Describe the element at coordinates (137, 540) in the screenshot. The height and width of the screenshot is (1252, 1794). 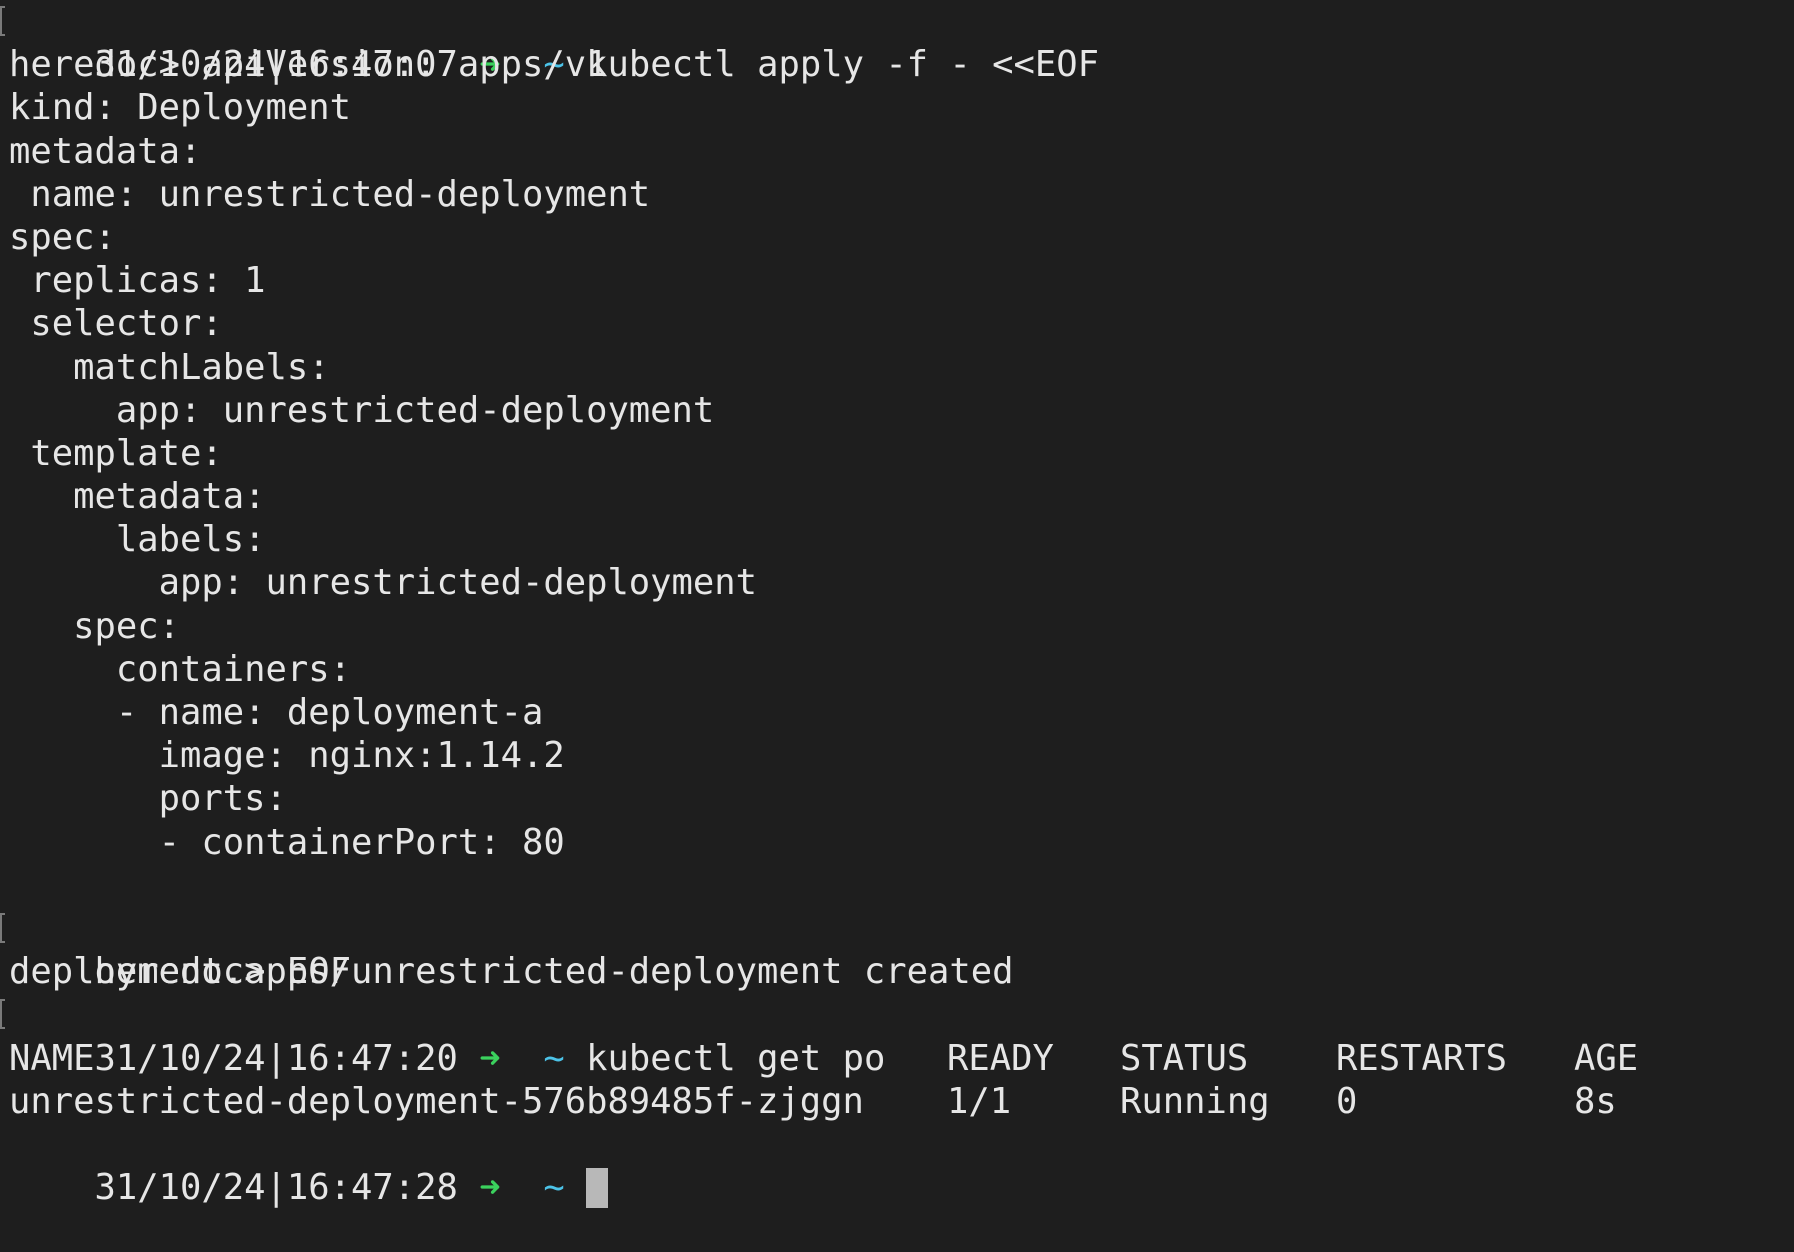
I see `heredoc-line: labels:` at that location.